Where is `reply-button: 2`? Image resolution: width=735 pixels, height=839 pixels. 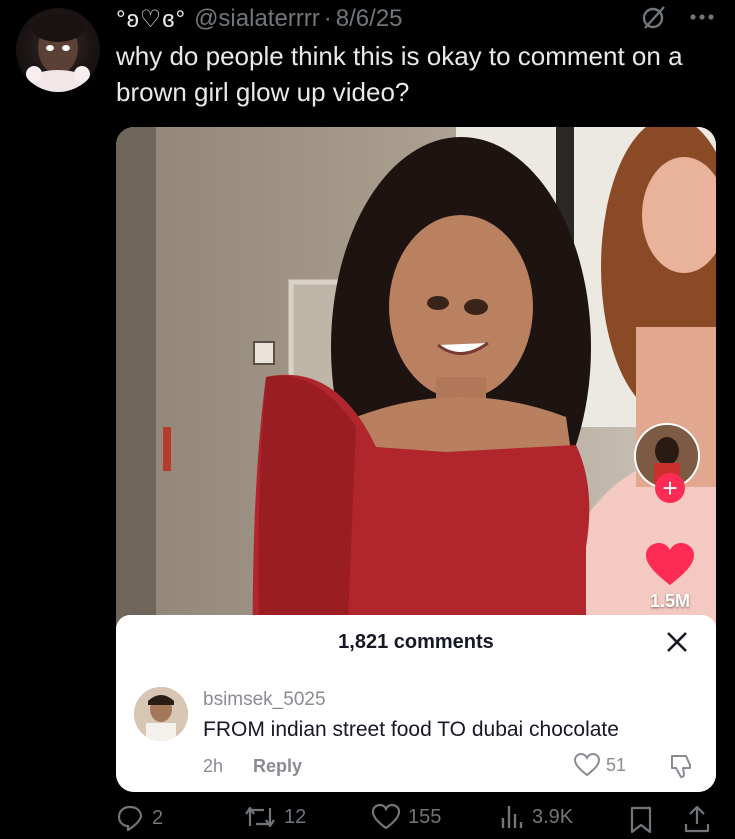
reply-button: 2 is located at coordinates (139, 818).